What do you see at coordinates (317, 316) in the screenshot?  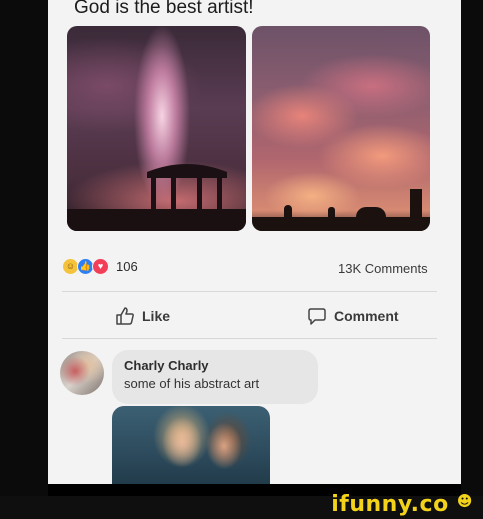 I see `speech-bubble-icon` at bounding box center [317, 316].